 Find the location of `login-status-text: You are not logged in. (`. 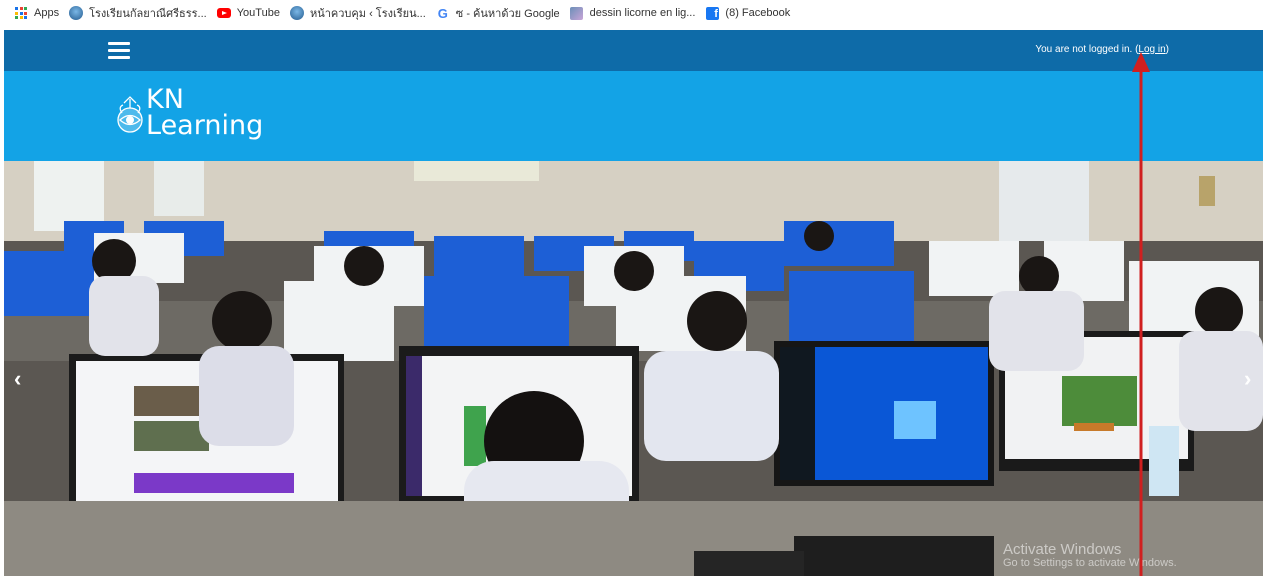

login-status-text: You are not logged in. ( is located at coordinates (1087, 49).